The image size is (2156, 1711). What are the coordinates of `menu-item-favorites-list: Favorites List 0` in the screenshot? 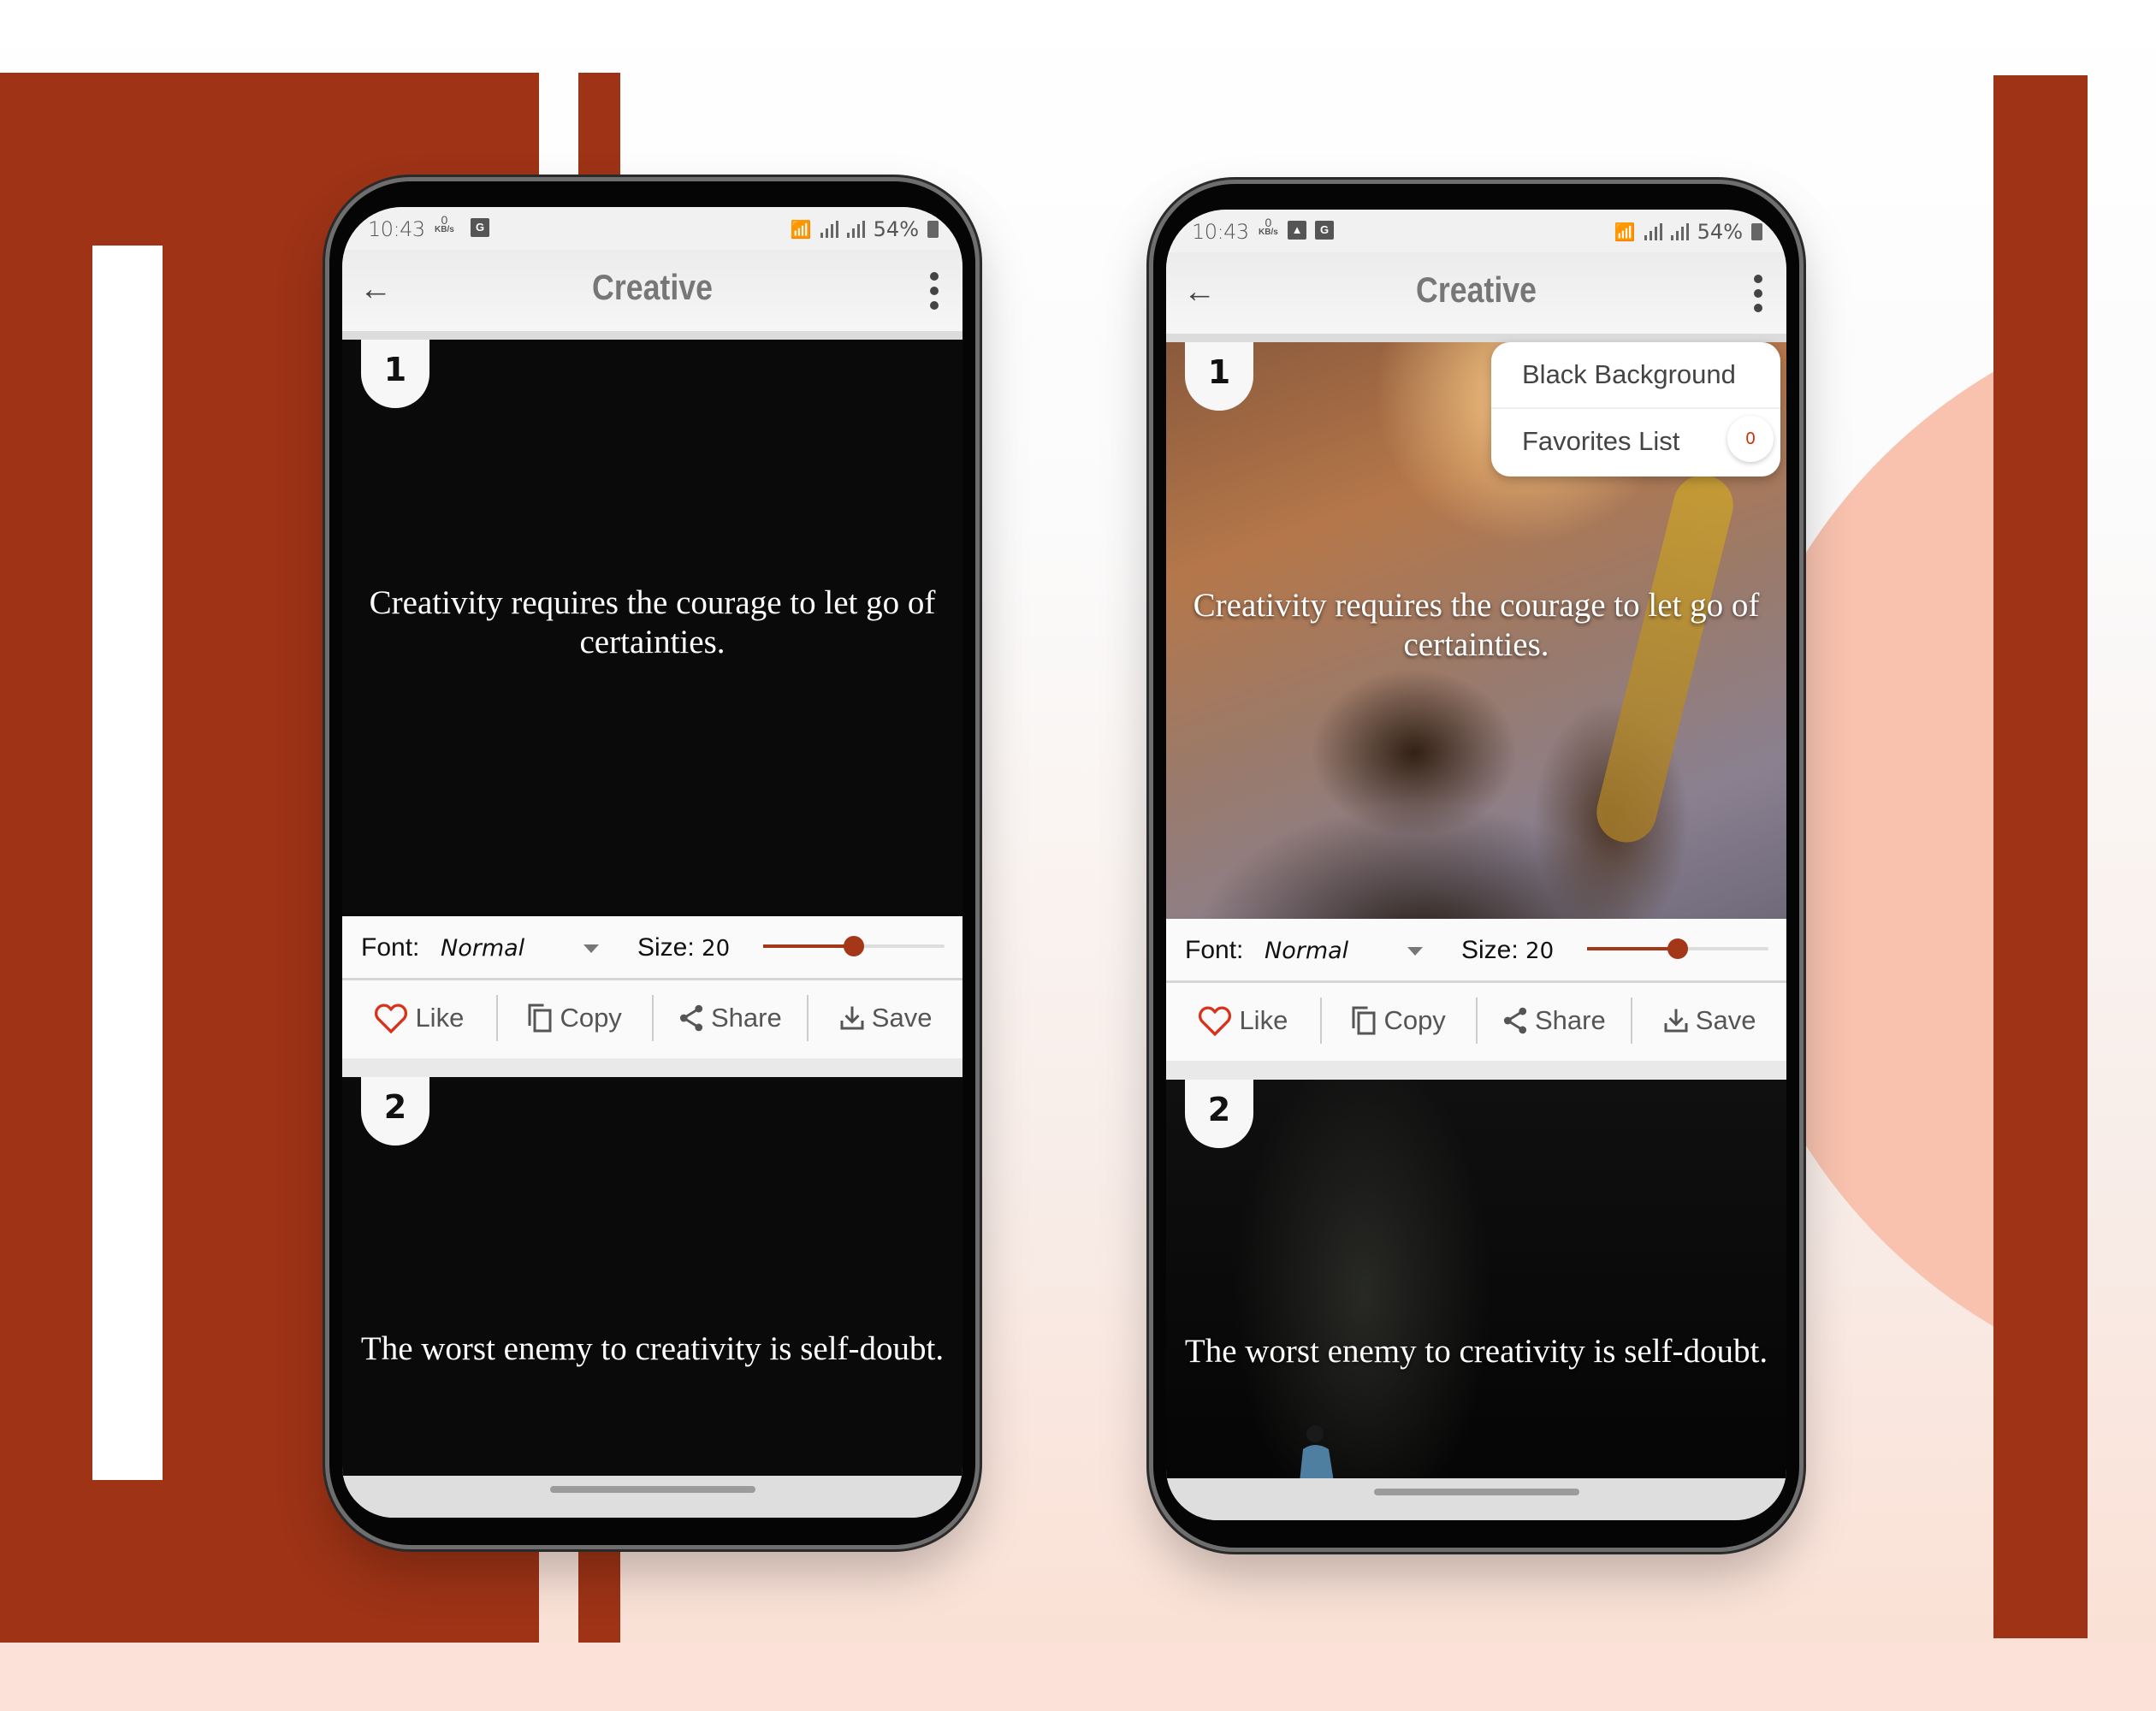 It's located at (1635, 442).